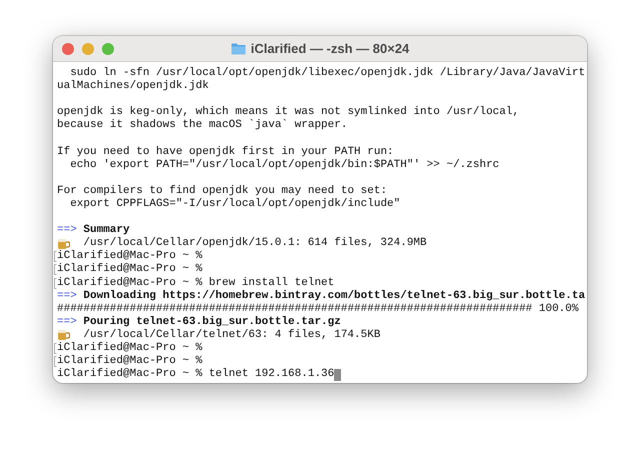 The image size is (640, 453). I want to click on output-text: For compilers to find openjdk you may need to set:, so click(222, 191).